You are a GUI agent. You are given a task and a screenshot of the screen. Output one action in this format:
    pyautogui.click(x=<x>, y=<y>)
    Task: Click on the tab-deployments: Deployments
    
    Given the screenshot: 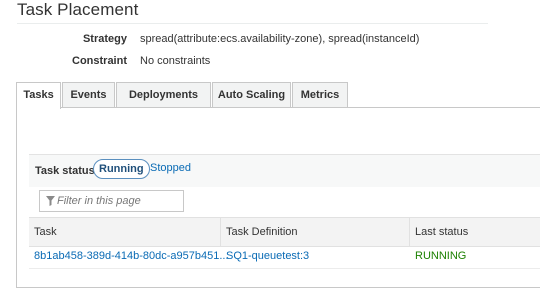 What is the action you would take?
    pyautogui.click(x=163, y=94)
    